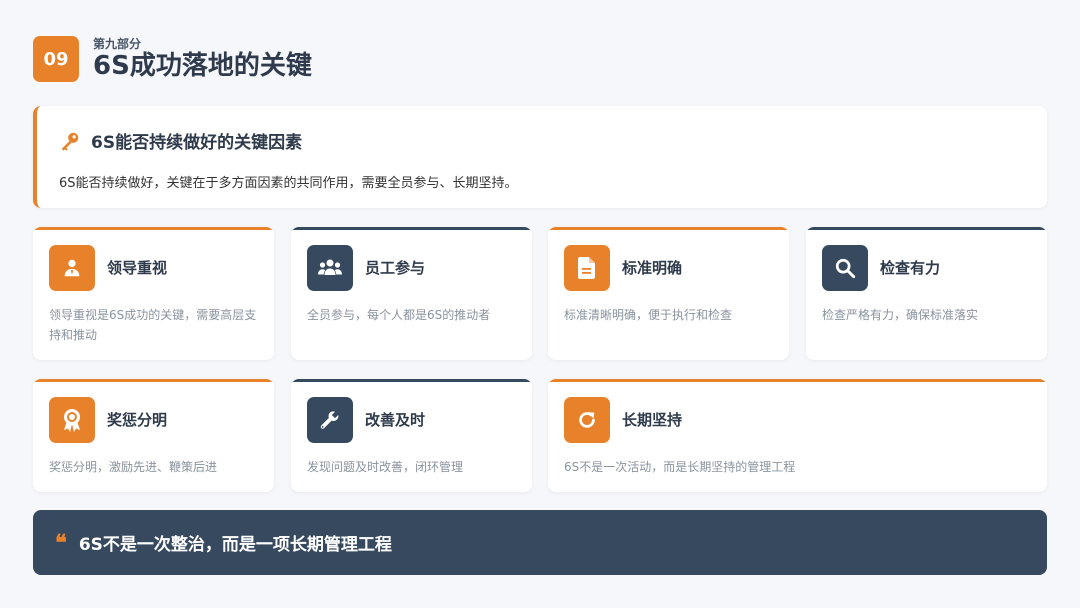 This screenshot has width=1080, height=608. Describe the element at coordinates (61, 542) in the screenshot. I see `quote-icon: ❝` at that location.